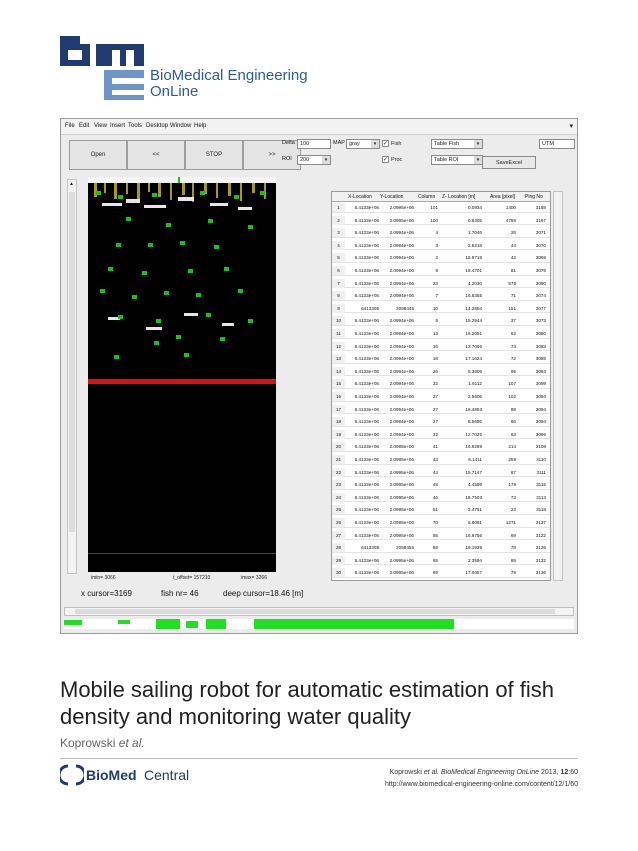 Image resolution: width=638 pixels, height=851 pixels. I want to click on menu-chevron-icon: ▾, so click(571, 126).